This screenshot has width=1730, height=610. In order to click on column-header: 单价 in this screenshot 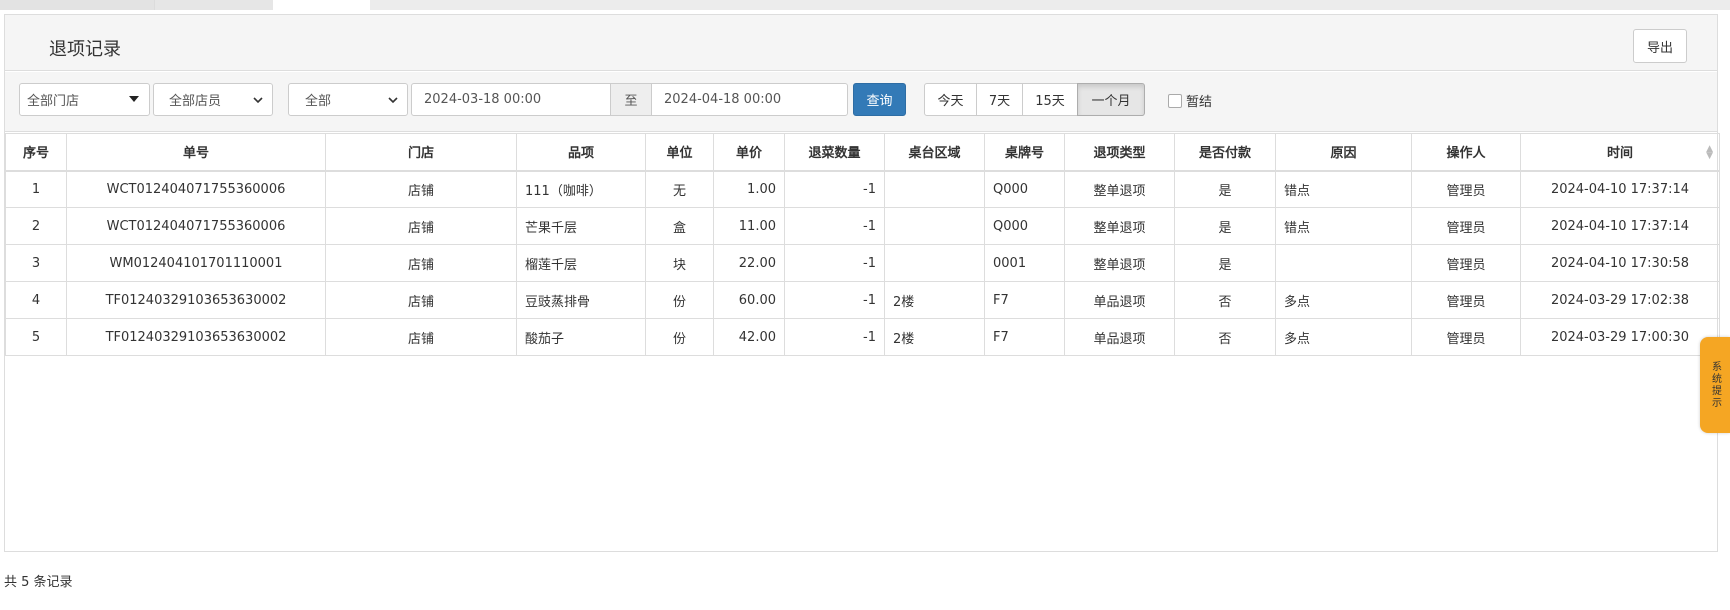, I will do `click(749, 152)`.